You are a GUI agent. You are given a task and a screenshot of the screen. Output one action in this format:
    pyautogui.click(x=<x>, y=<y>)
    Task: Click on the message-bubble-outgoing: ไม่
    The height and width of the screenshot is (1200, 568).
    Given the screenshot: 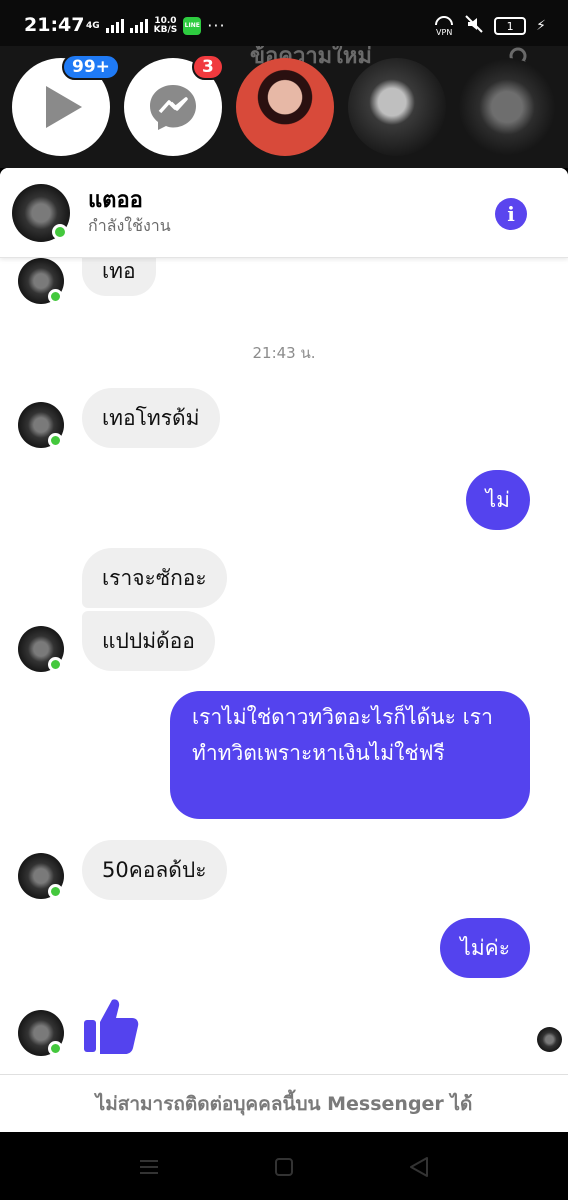 What is the action you would take?
    pyautogui.click(x=497, y=500)
    